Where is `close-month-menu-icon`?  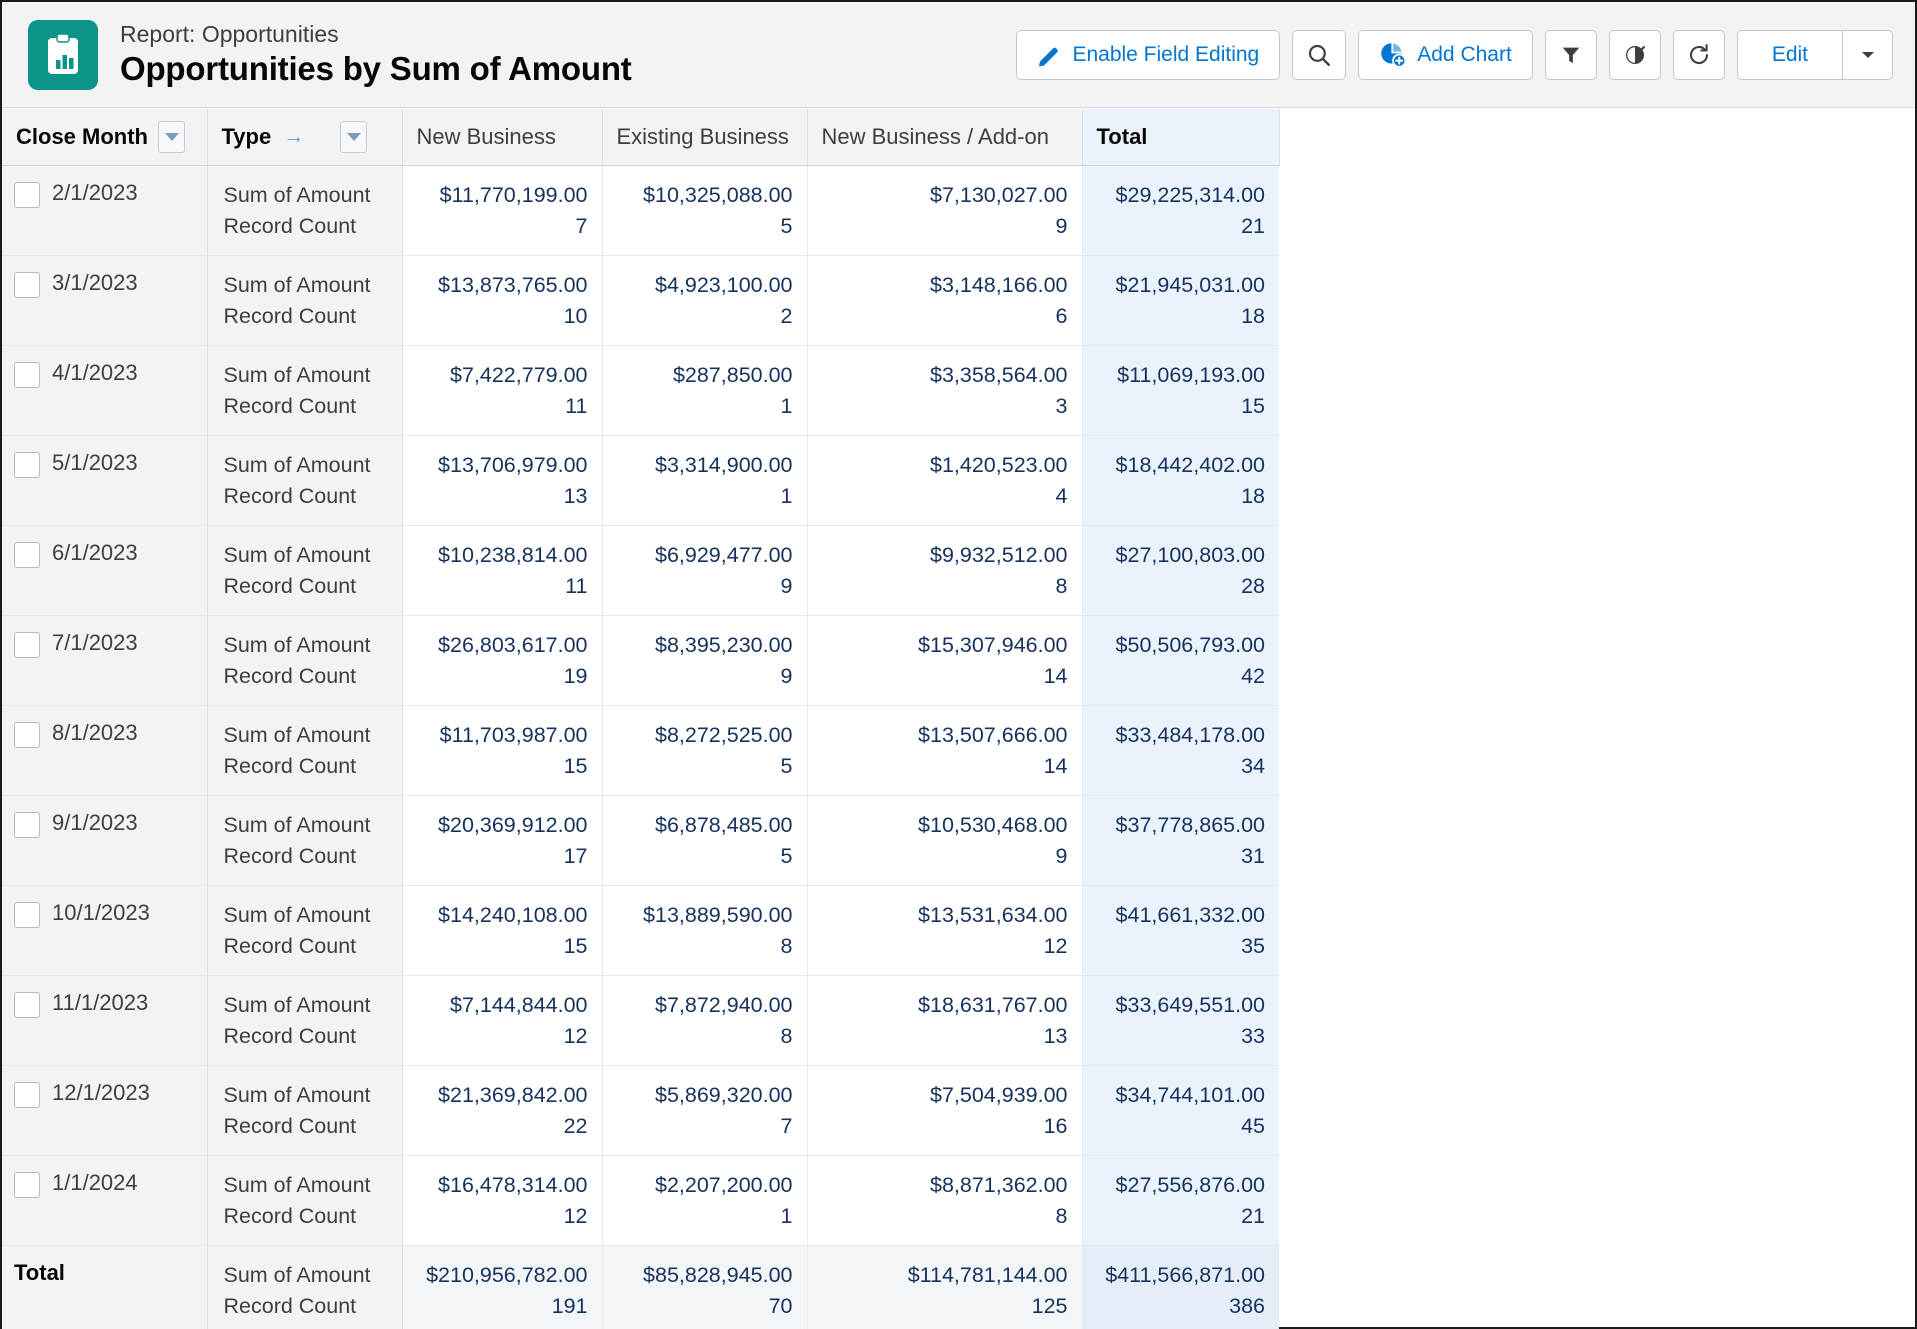 close-month-menu-icon is located at coordinates (171, 137).